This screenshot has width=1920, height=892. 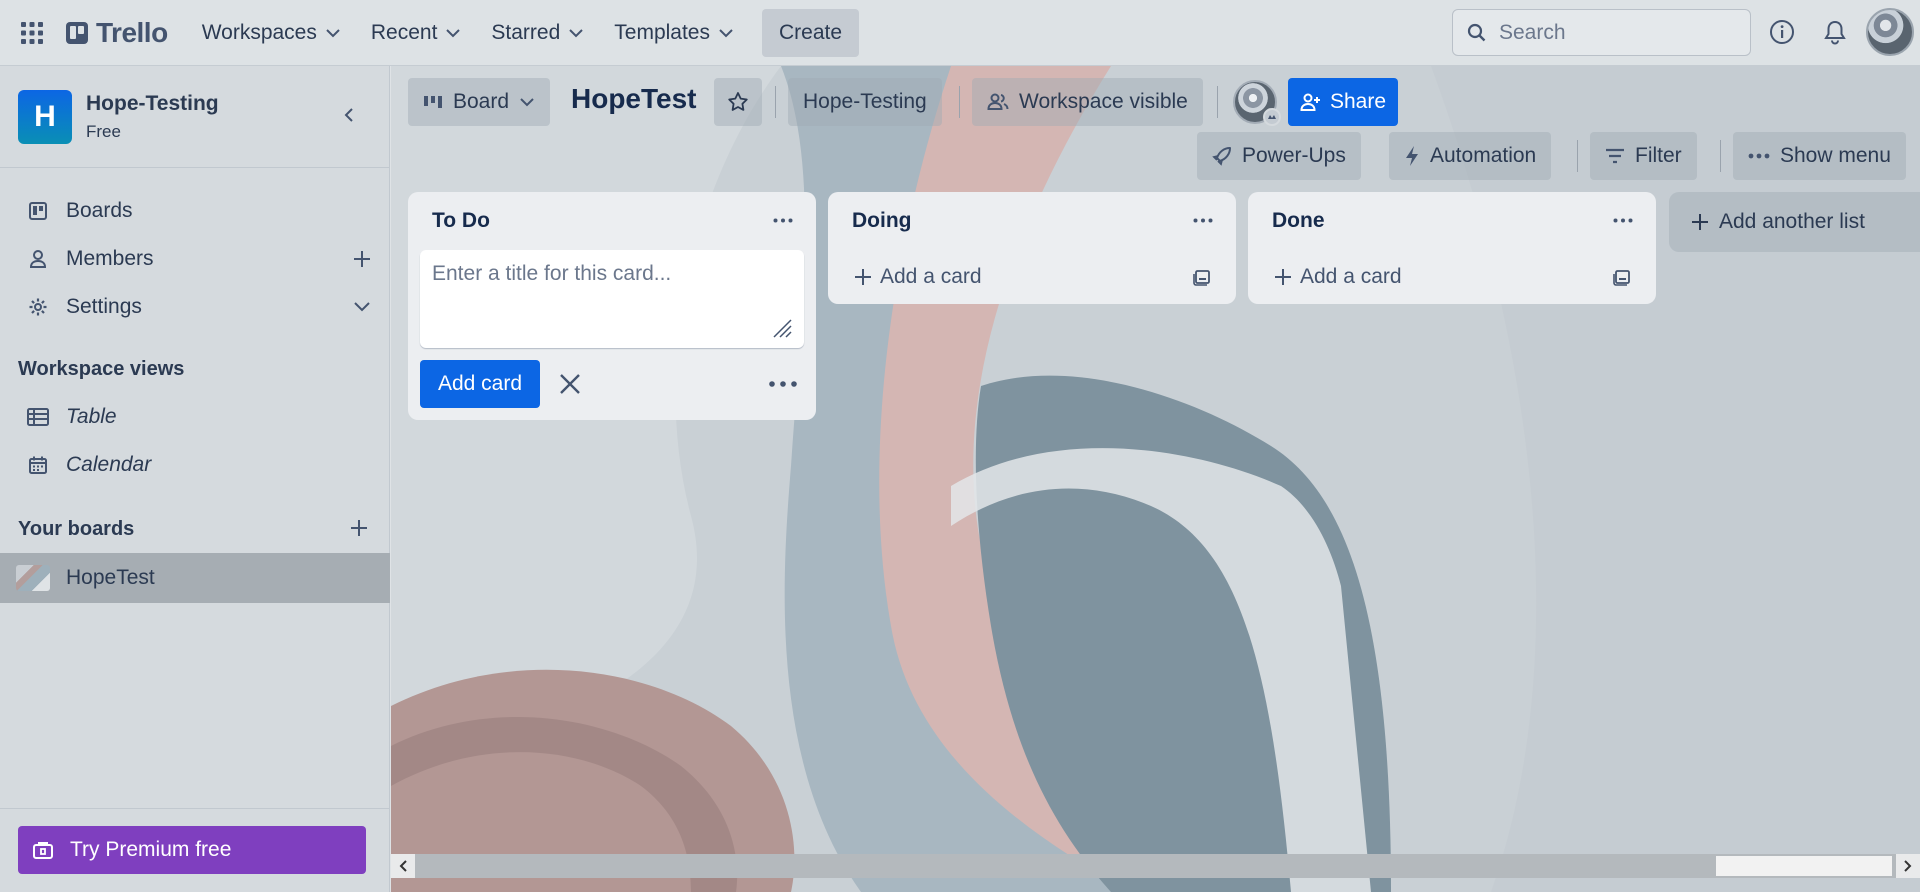 I want to click on create-button: Create, so click(x=811, y=32).